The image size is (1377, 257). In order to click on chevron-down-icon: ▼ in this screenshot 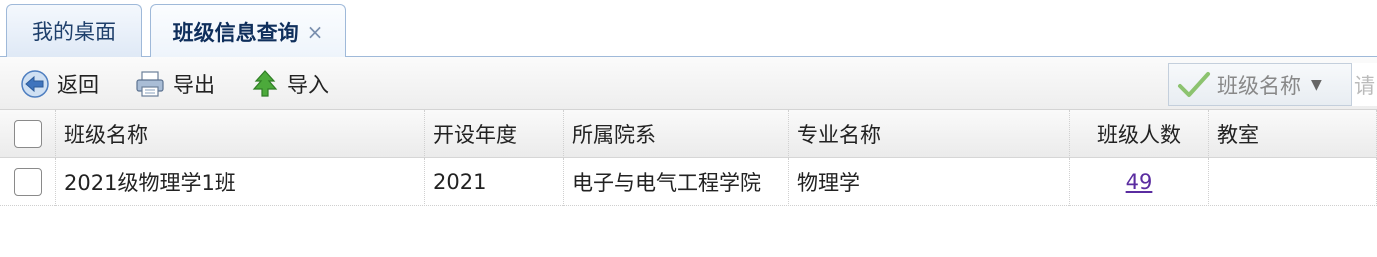, I will do `click(1316, 84)`.